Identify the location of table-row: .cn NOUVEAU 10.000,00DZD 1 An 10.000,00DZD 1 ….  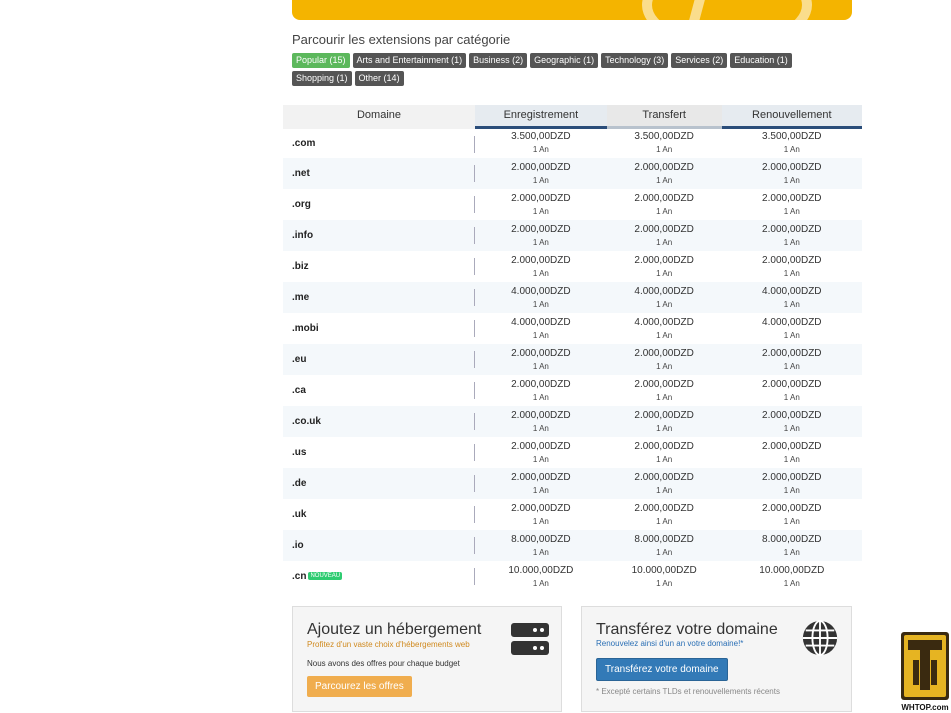
(572, 576).